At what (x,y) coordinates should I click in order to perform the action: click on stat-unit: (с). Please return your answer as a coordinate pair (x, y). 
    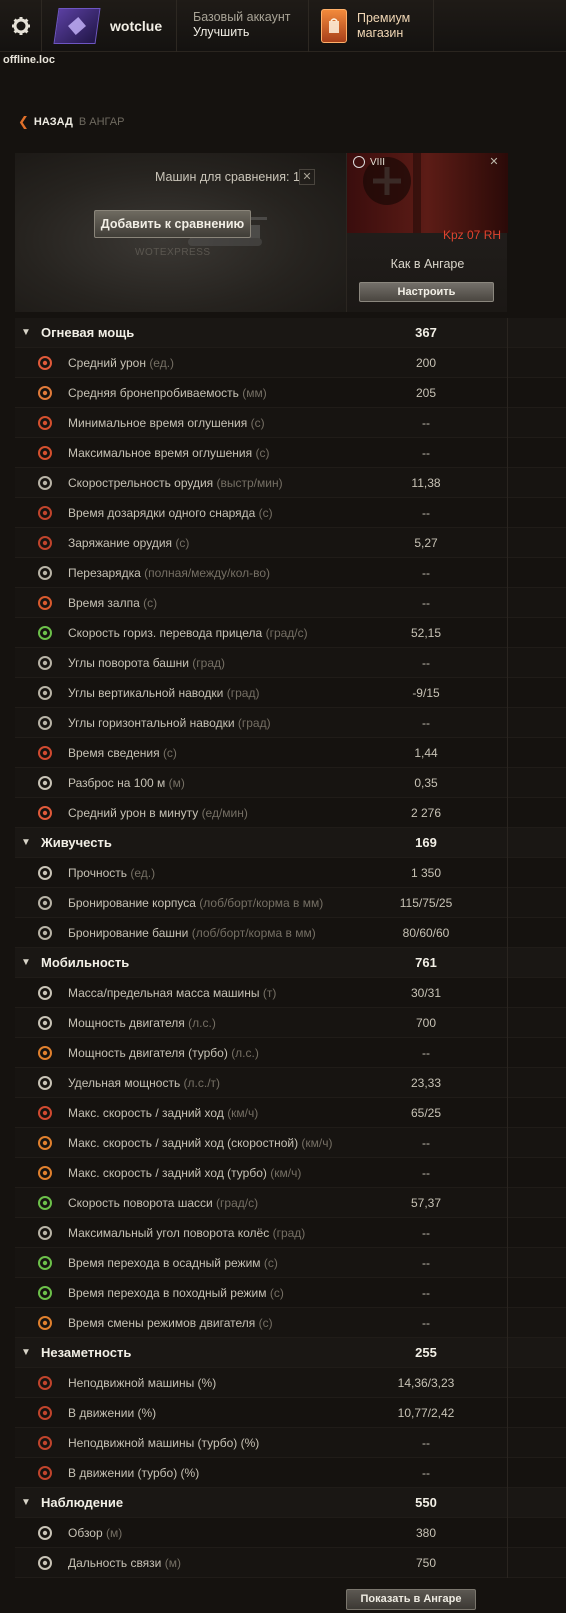
    Looking at the image, I should click on (265, 1323).